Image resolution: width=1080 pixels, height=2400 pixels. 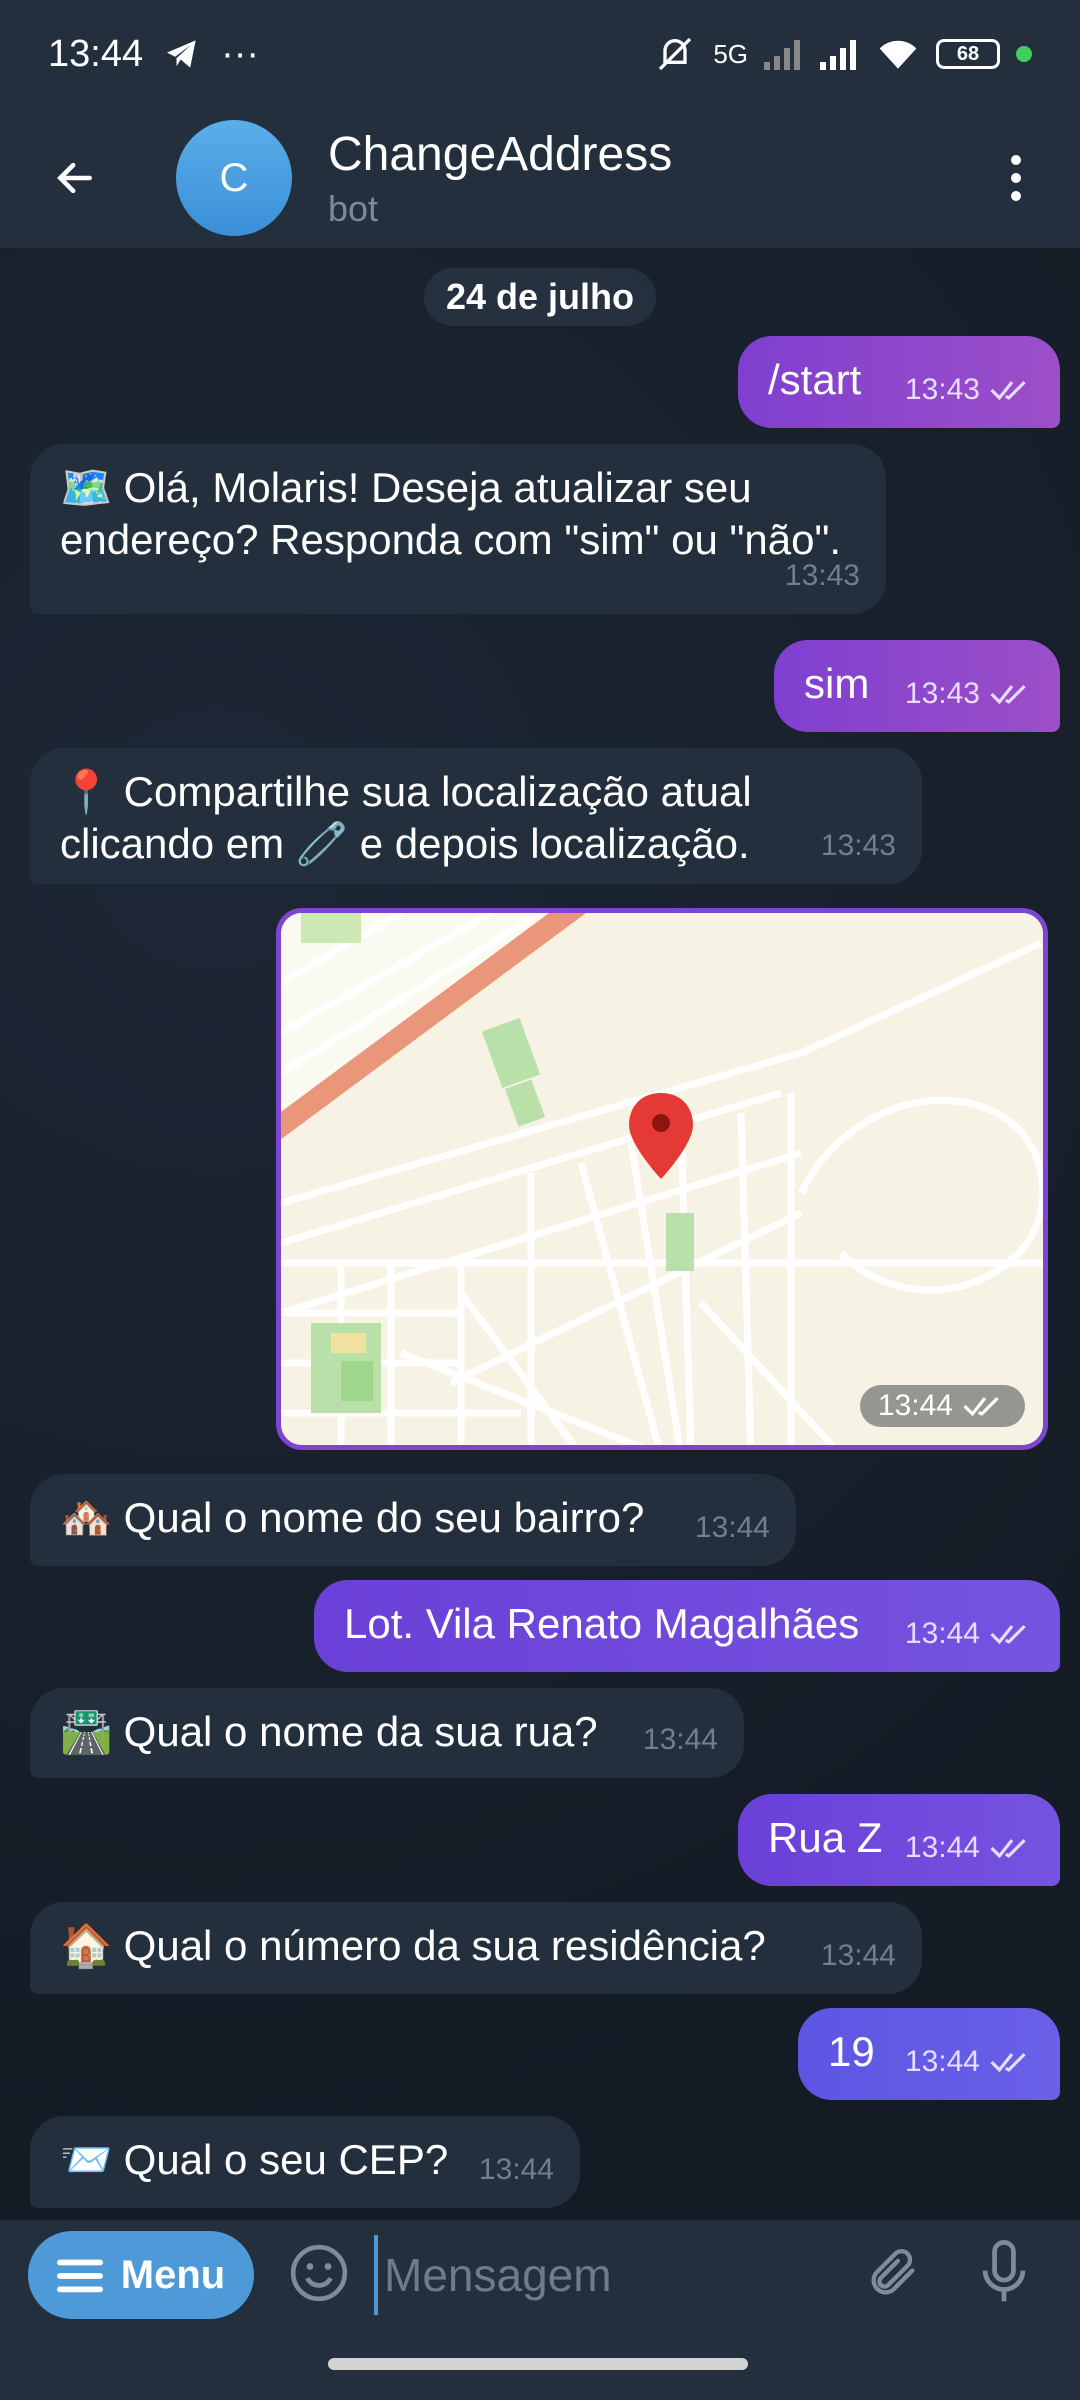 What do you see at coordinates (837, 683) in the screenshot?
I see `message-text: sim` at bounding box center [837, 683].